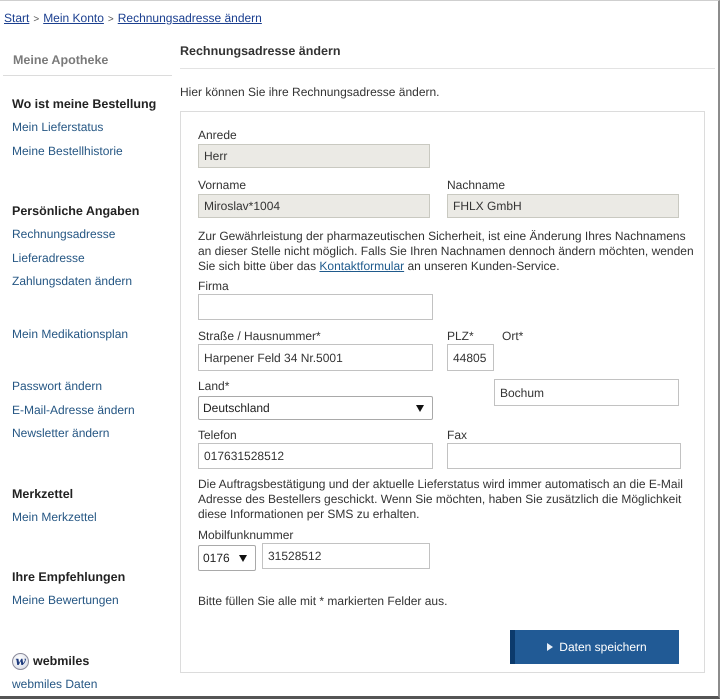  I want to click on page-title: Rechnungsadresse ändern, so click(447, 48).